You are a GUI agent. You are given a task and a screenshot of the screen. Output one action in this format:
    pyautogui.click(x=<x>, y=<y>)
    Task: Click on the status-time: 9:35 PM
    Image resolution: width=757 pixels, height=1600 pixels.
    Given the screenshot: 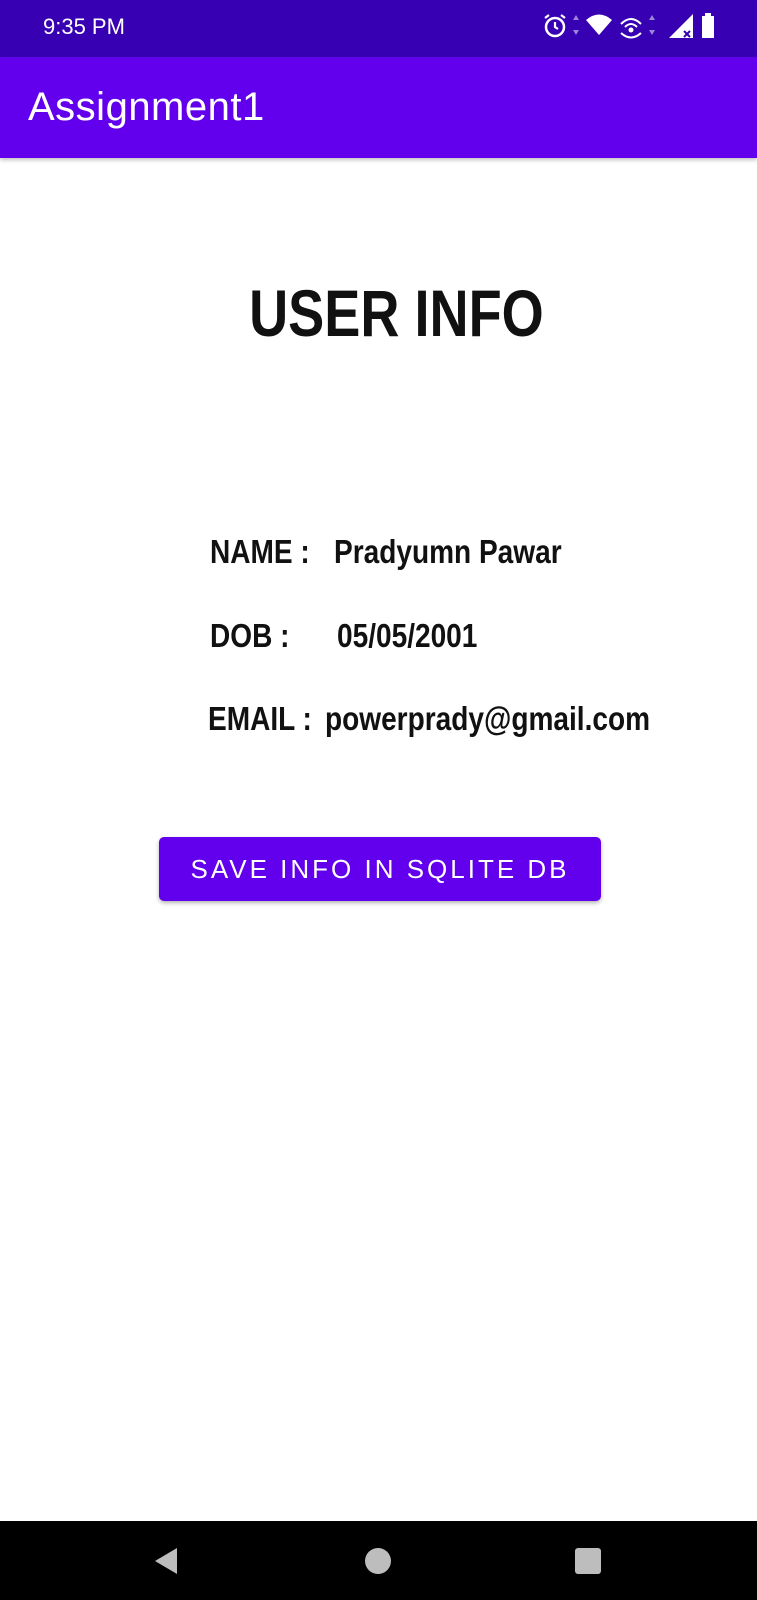 What is the action you would take?
    pyautogui.click(x=84, y=26)
    